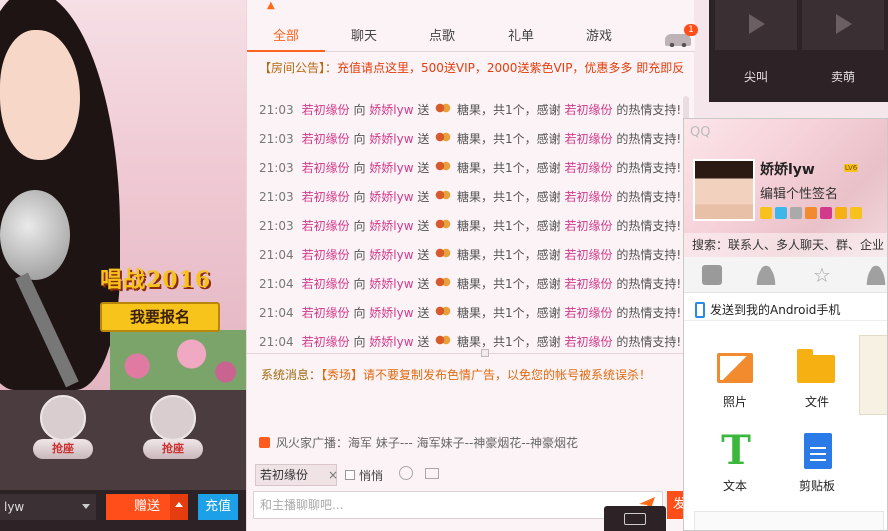 Image resolution: width=888 pixels, height=531 pixels. Describe the element at coordinates (785, 275) in the screenshot. I see `qq-nav-bar: ☆` at that location.